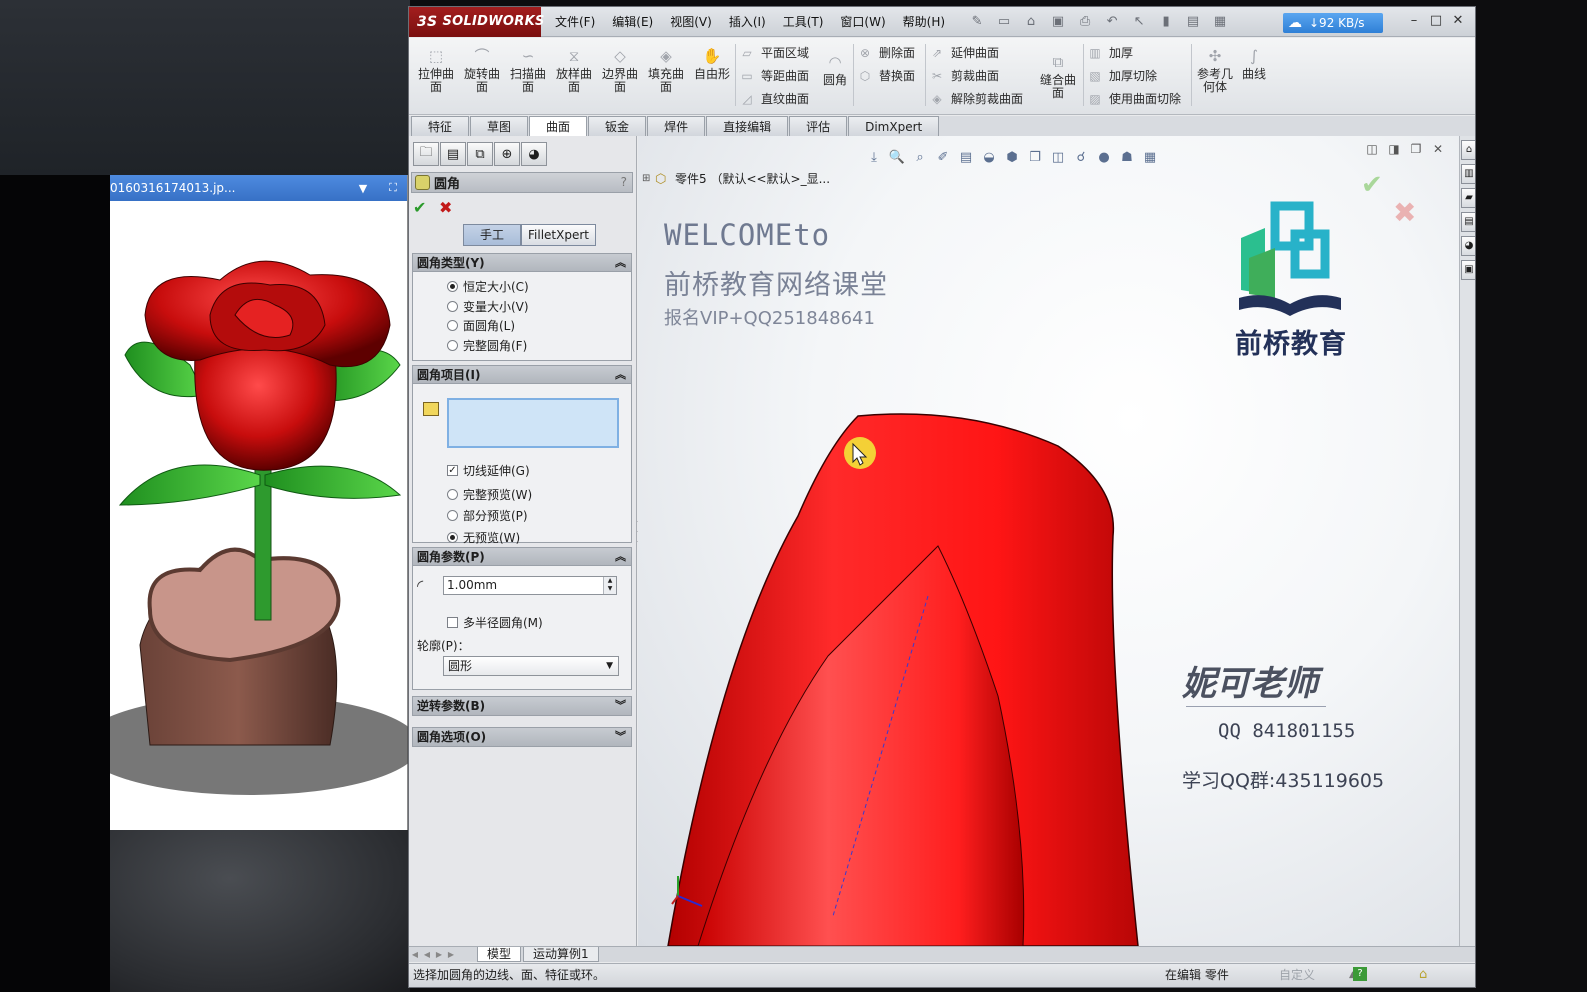 The width and height of the screenshot is (1587, 992). I want to click on radius-spinner: ▲ ▼, so click(609, 585).